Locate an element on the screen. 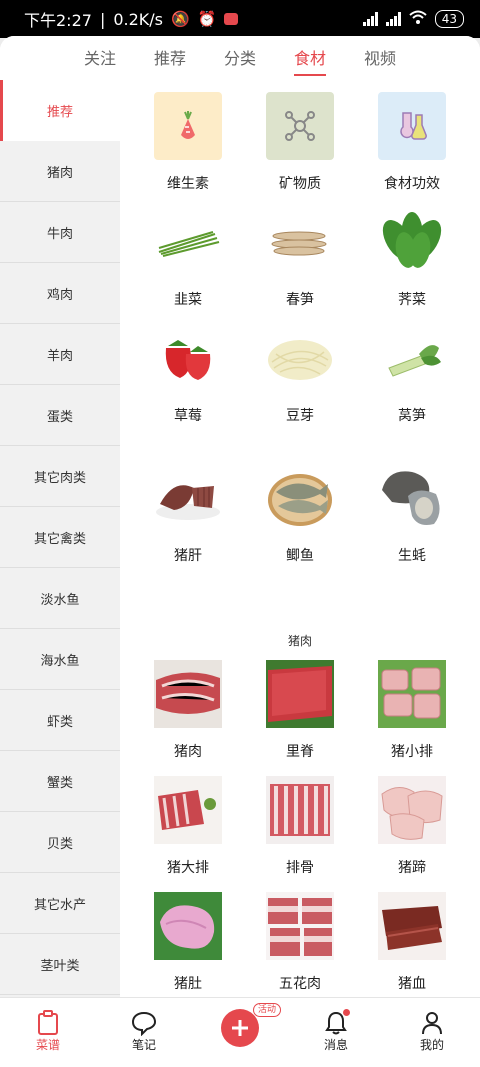 The width and height of the screenshot is (480, 1067). ingredient-bean-sprouts: 豆芽 is located at coordinates (300, 374).